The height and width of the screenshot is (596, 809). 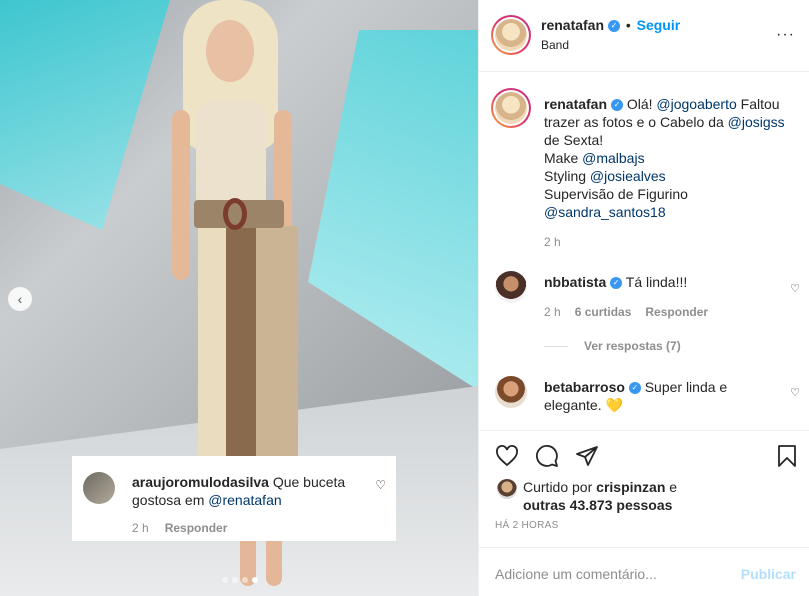 I want to click on carousel-dots, so click(x=240, y=580).